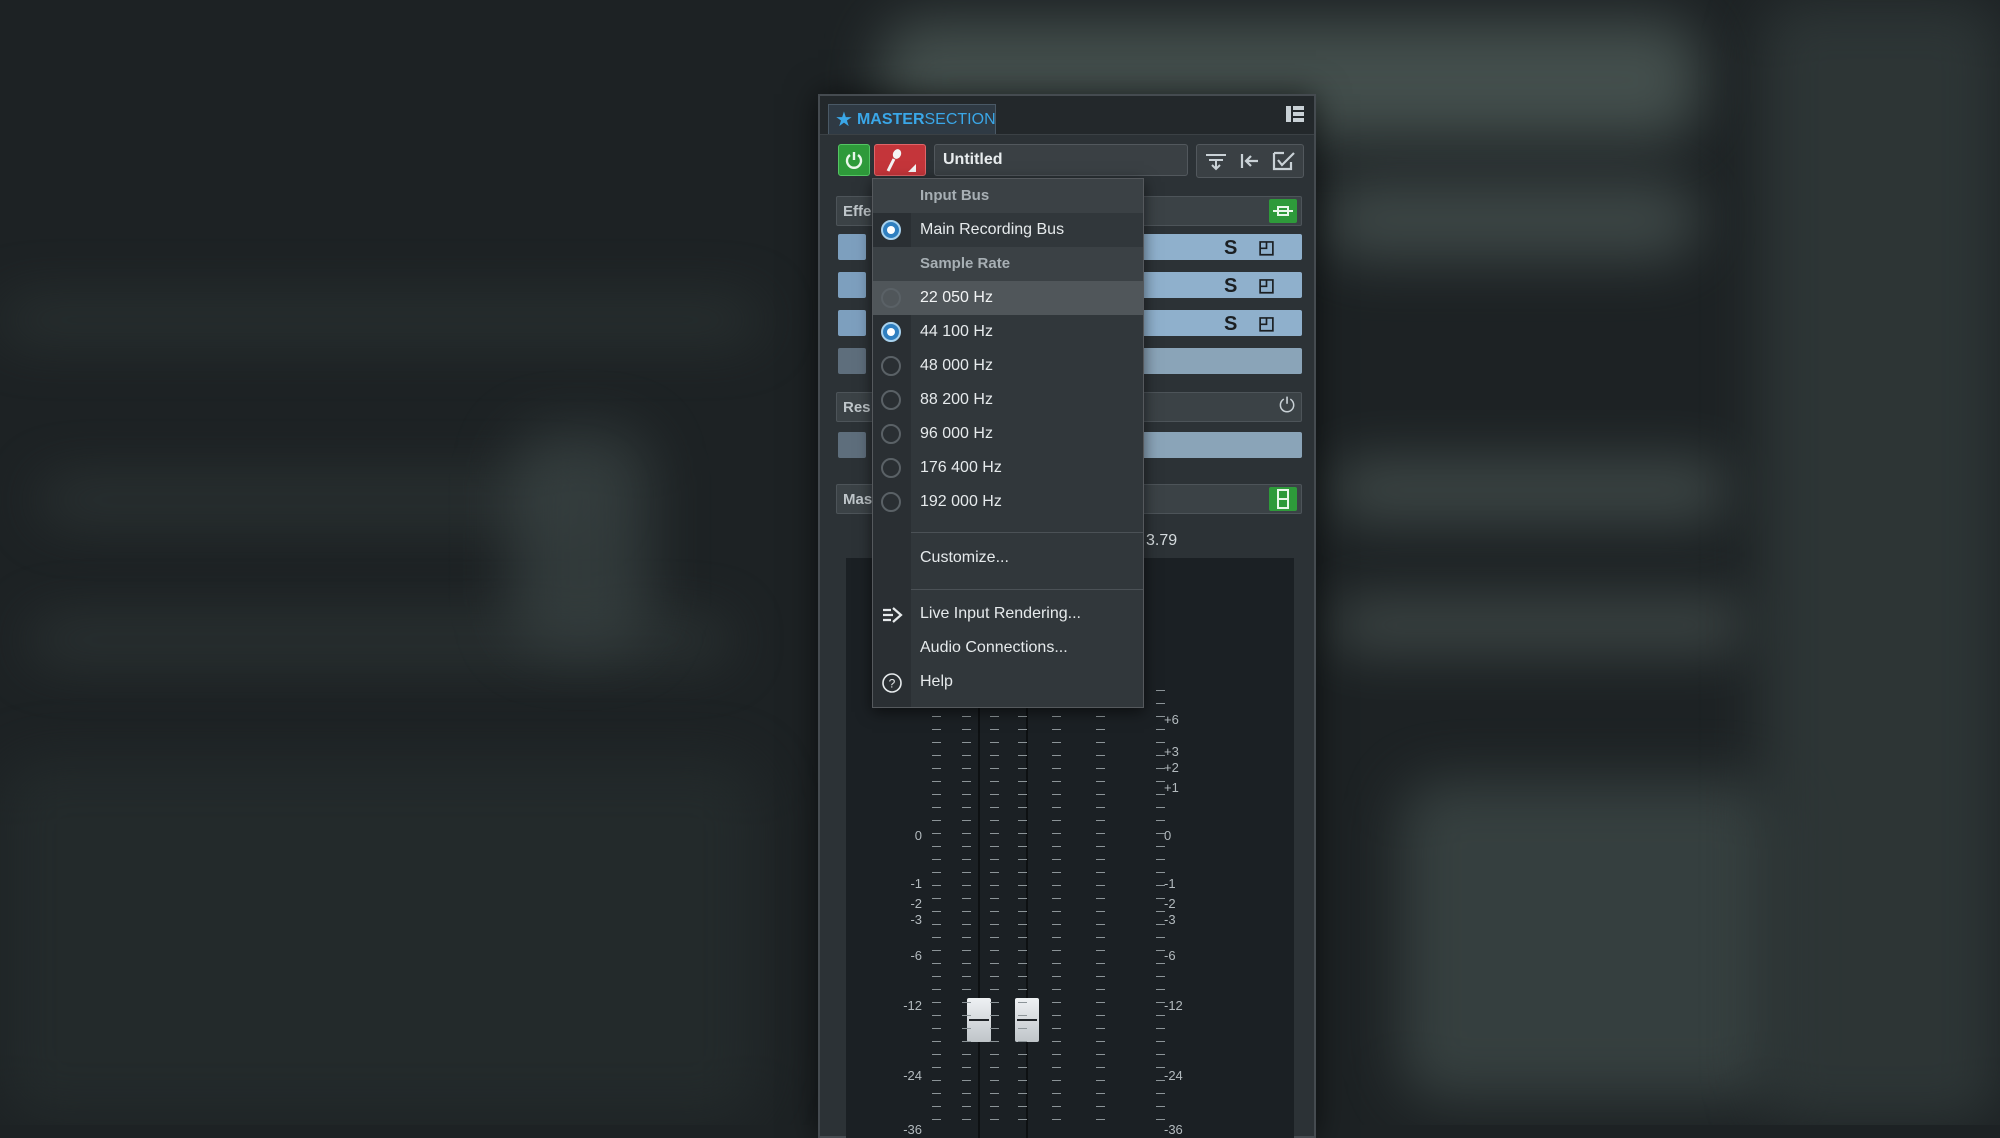 This screenshot has height=1138, width=2000. I want to click on input-settings-button, so click(900, 160).